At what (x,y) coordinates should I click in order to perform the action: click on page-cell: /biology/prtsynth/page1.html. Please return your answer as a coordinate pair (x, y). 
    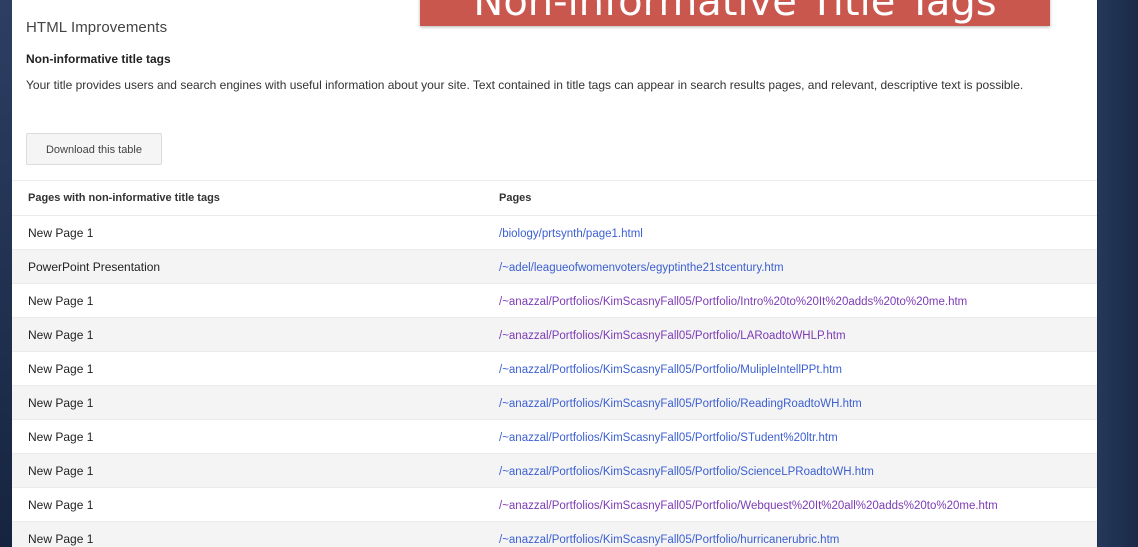
    Looking at the image, I should click on (790, 232).